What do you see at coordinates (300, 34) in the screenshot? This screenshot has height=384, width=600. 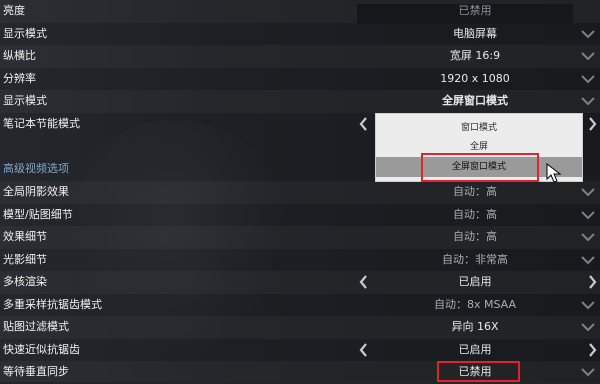 I see `setting-row-display-mode: 显示模式 电脑屏幕` at bounding box center [300, 34].